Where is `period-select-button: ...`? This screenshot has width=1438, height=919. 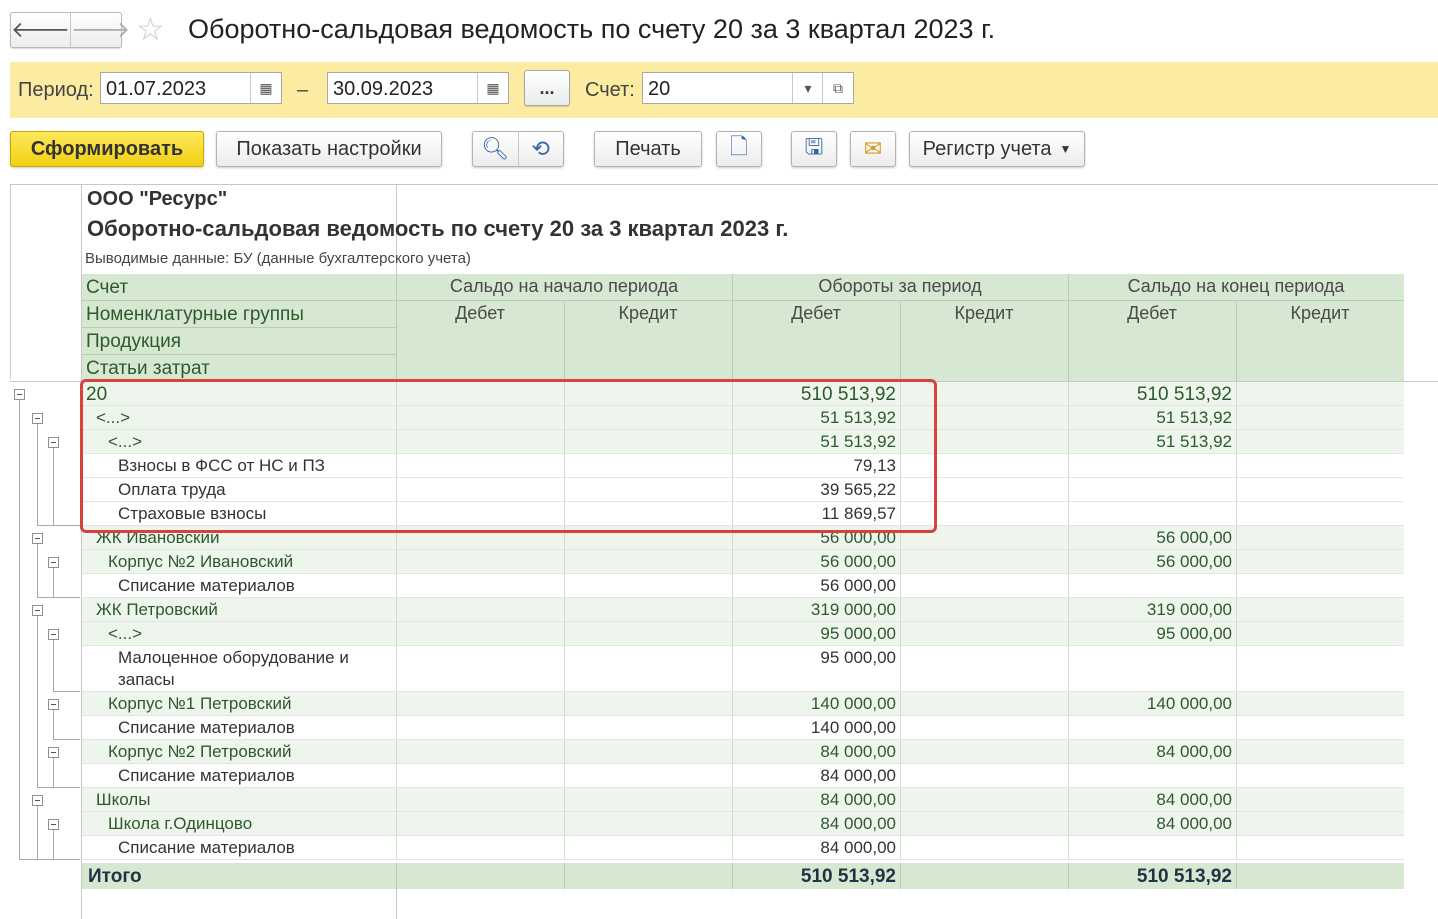 period-select-button: ... is located at coordinates (547, 88).